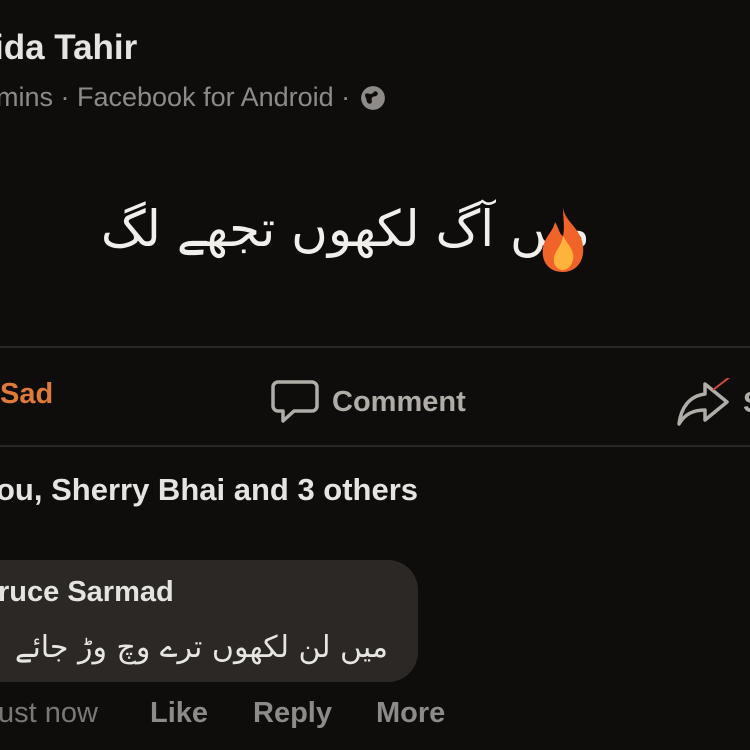  What do you see at coordinates (704, 402) in the screenshot?
I see `share-arrow-icon` at bounding box center [704, 402].